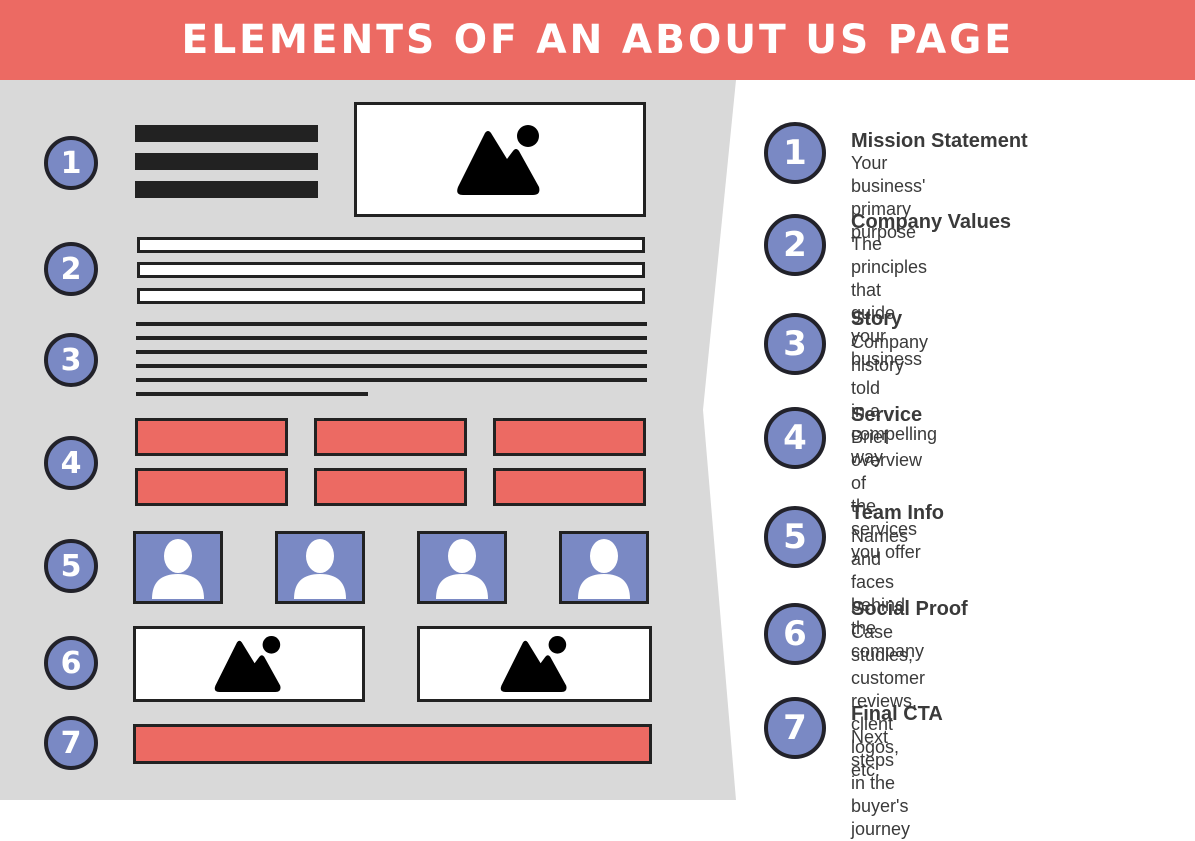 Image resolution: width=1195 pixels, height=841 pixels. I want to click on header-banner: ELEMENTS OF AN ABOUT US PAGE, so click(597, 40).